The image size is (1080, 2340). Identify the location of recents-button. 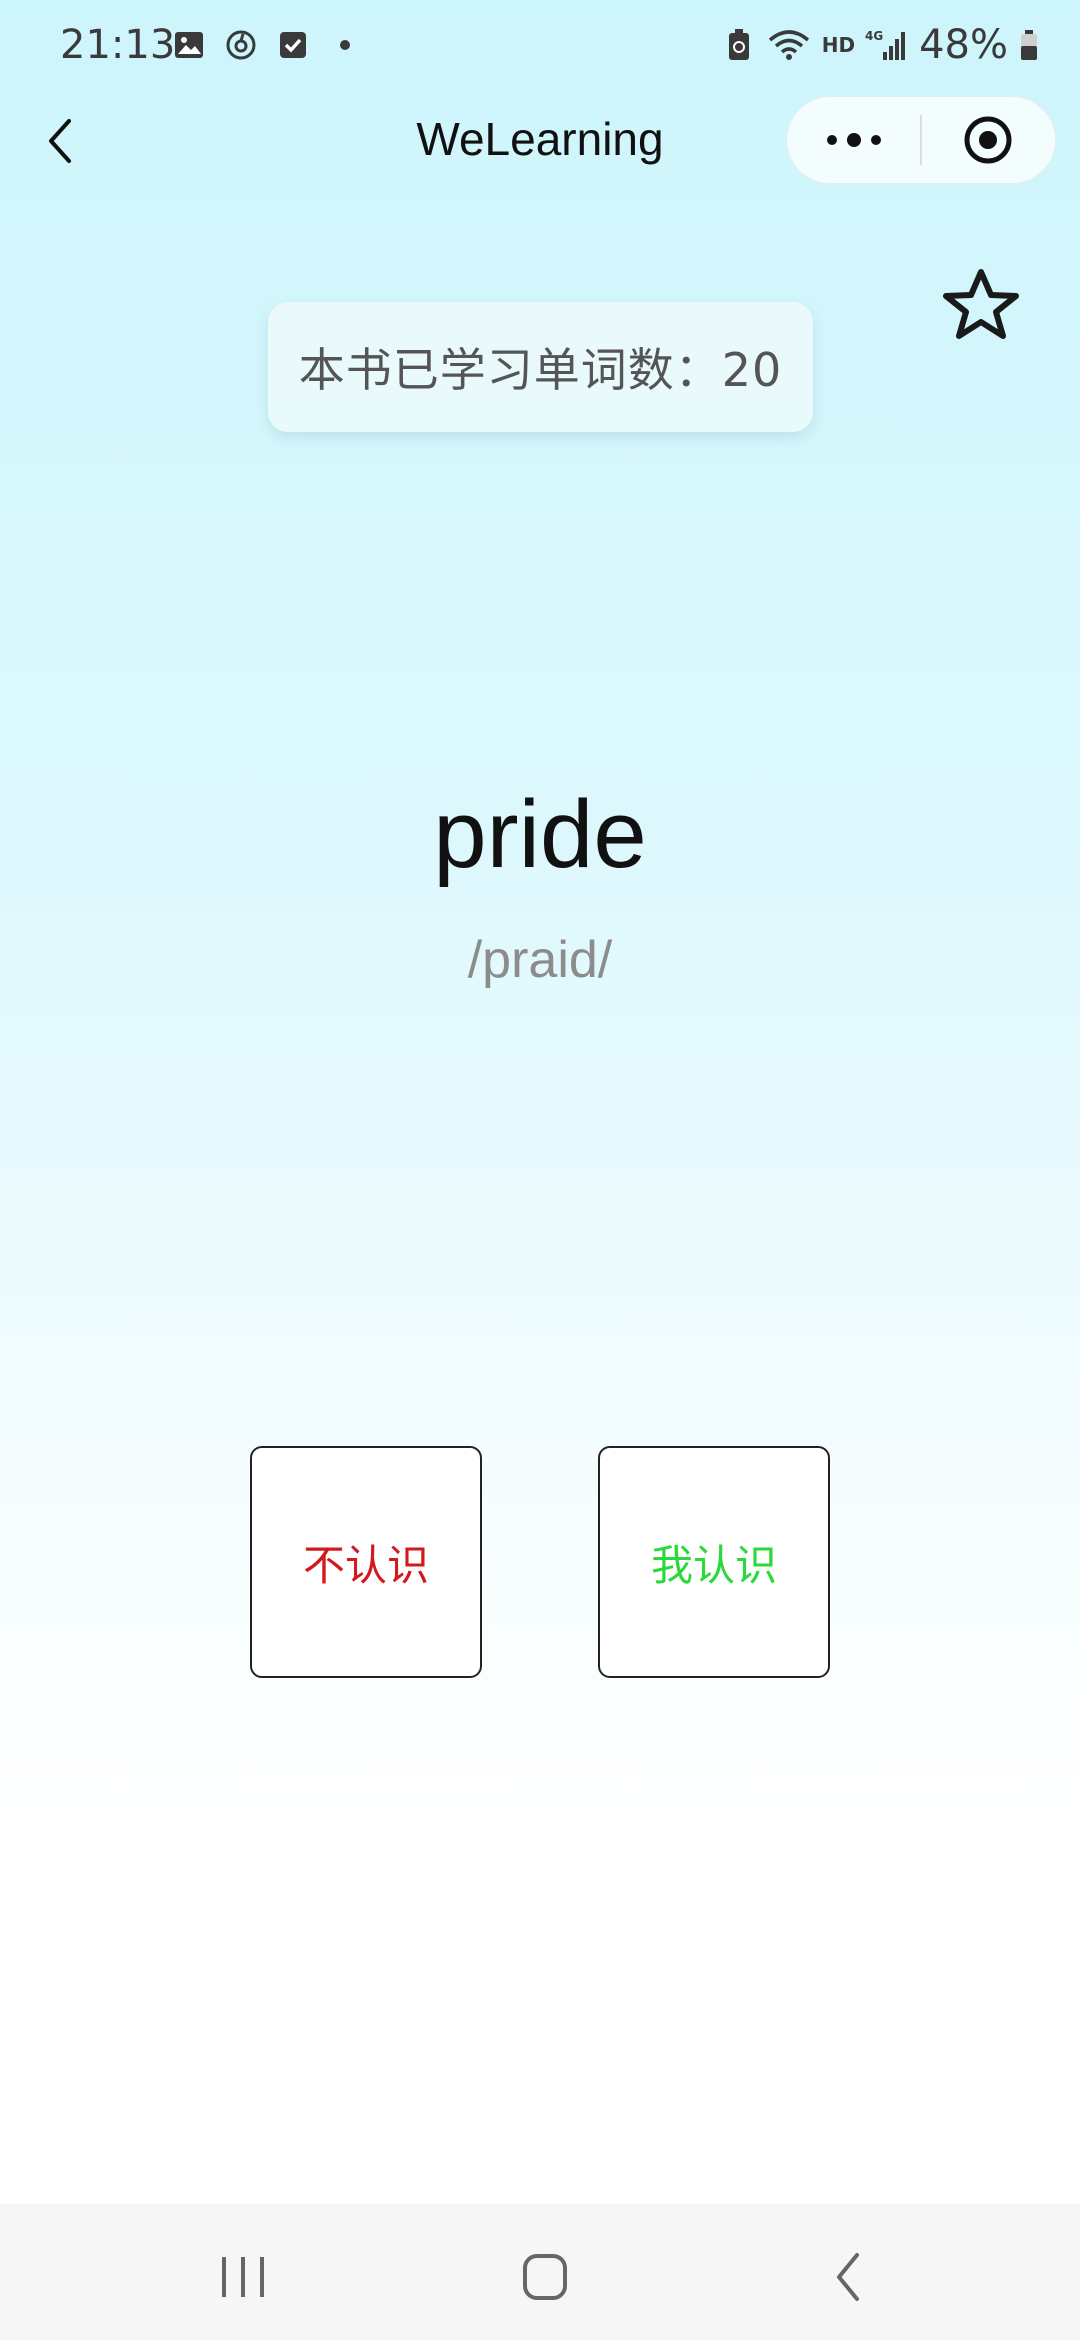
(243, 2277).